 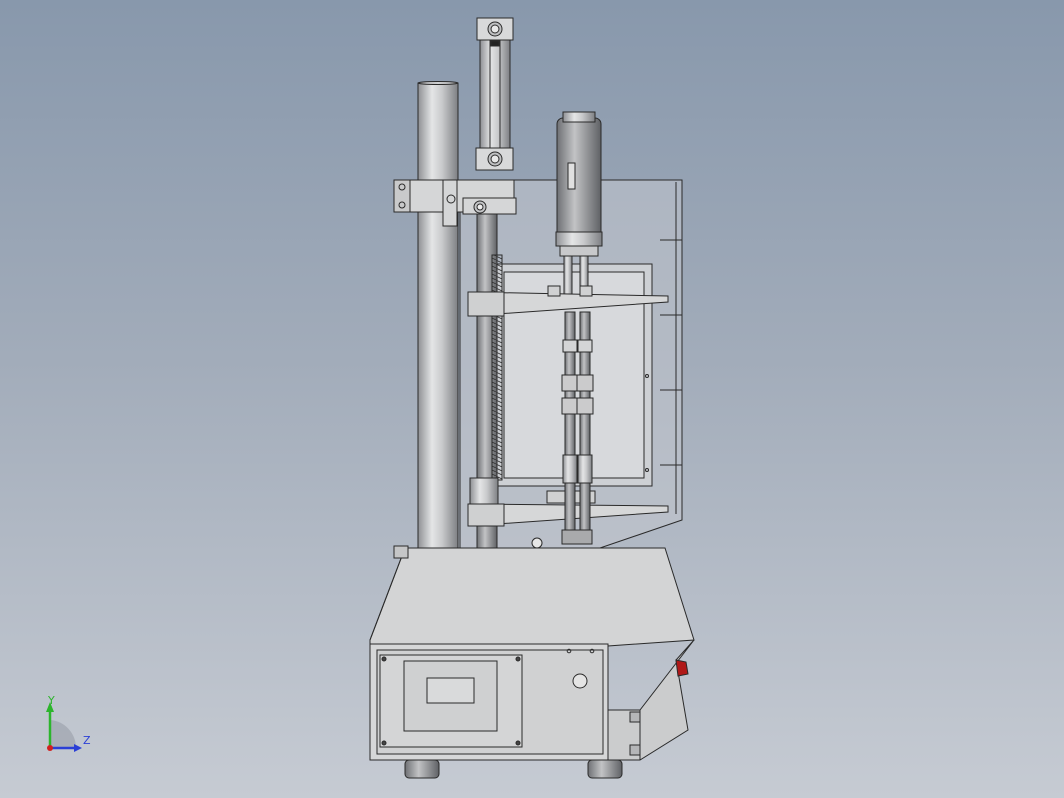 I want to click on control-panel, so click(x=451, y=701).